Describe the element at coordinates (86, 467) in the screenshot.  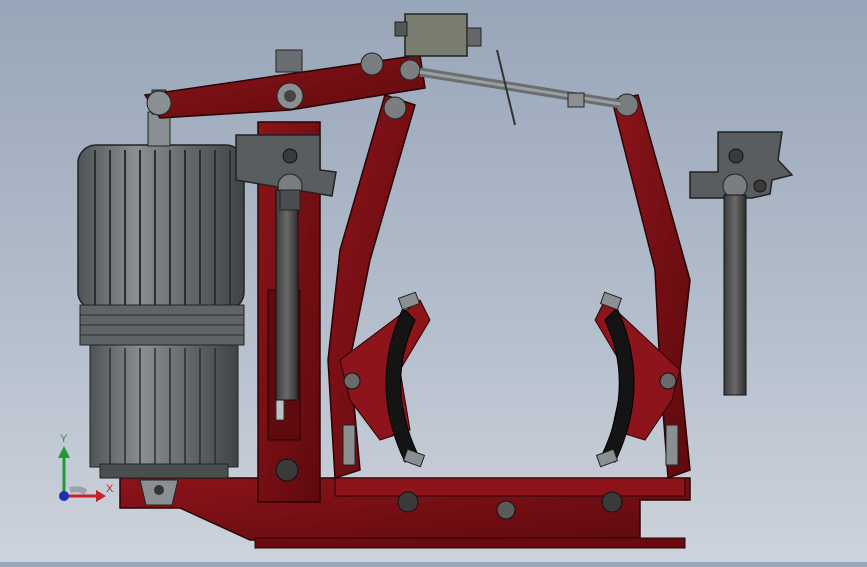
I see `coordinate-triad: Y X` at that location.